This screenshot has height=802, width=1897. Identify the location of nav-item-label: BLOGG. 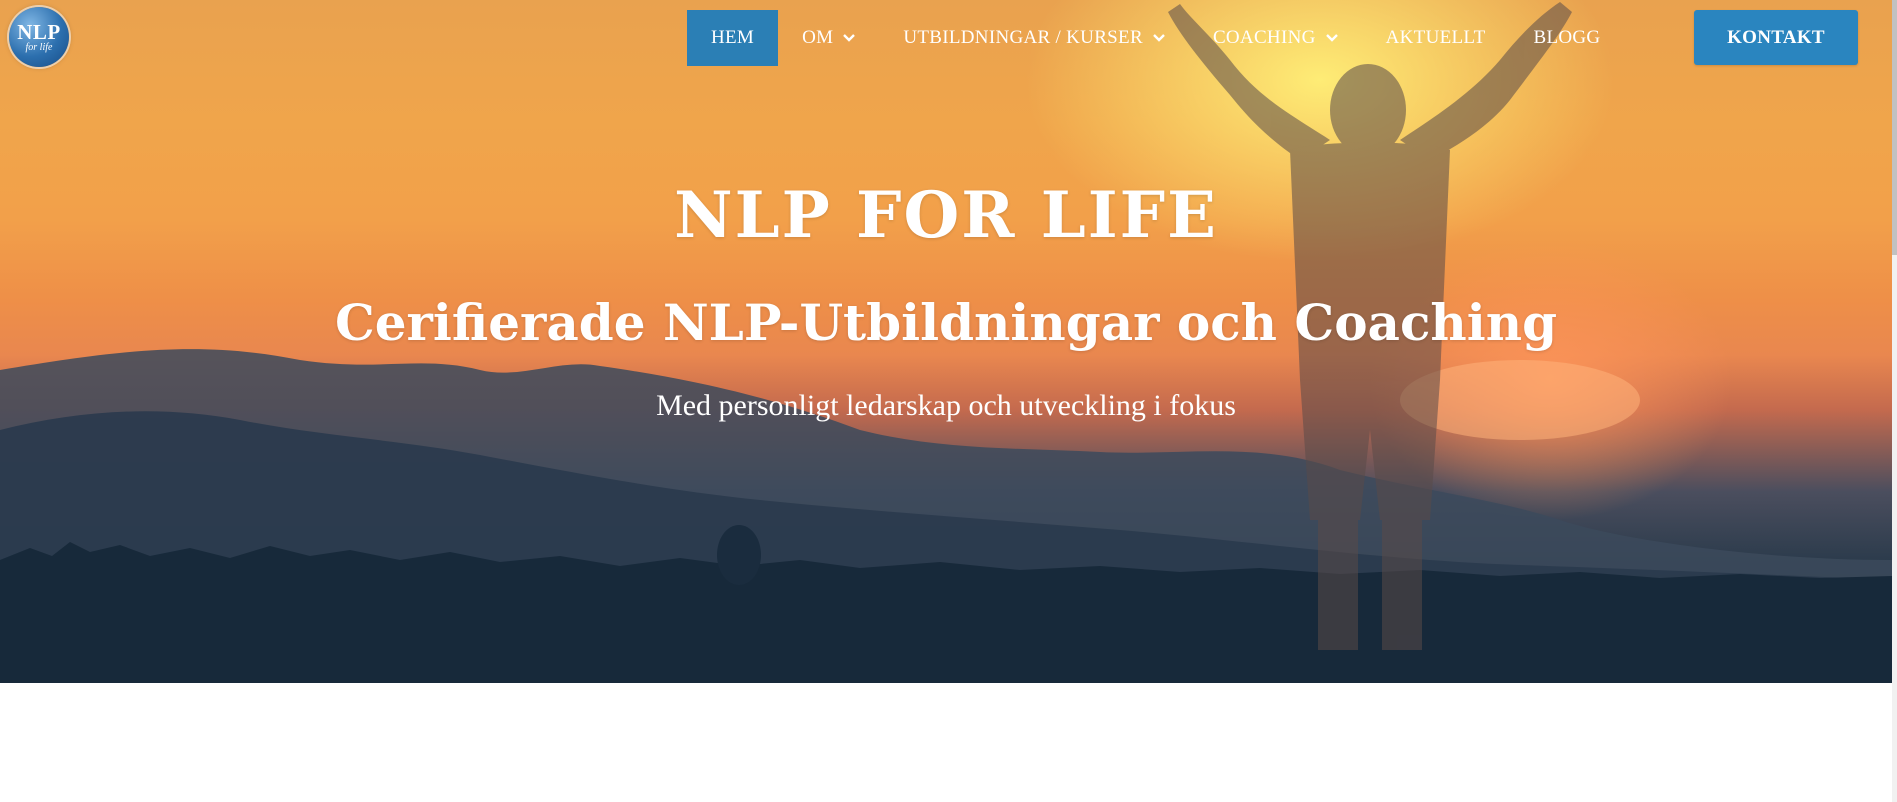
(1567, 37).